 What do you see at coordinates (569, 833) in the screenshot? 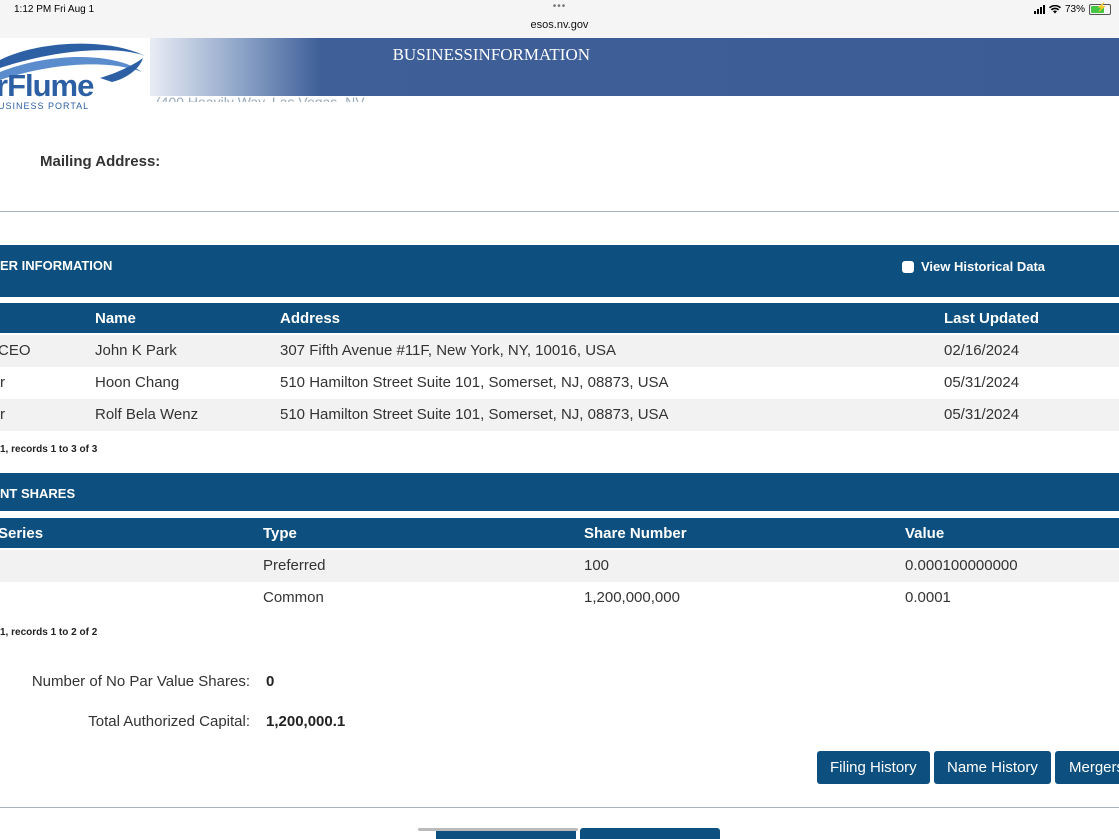
I see `bottom-button-row` at bounding box center [569, 833].